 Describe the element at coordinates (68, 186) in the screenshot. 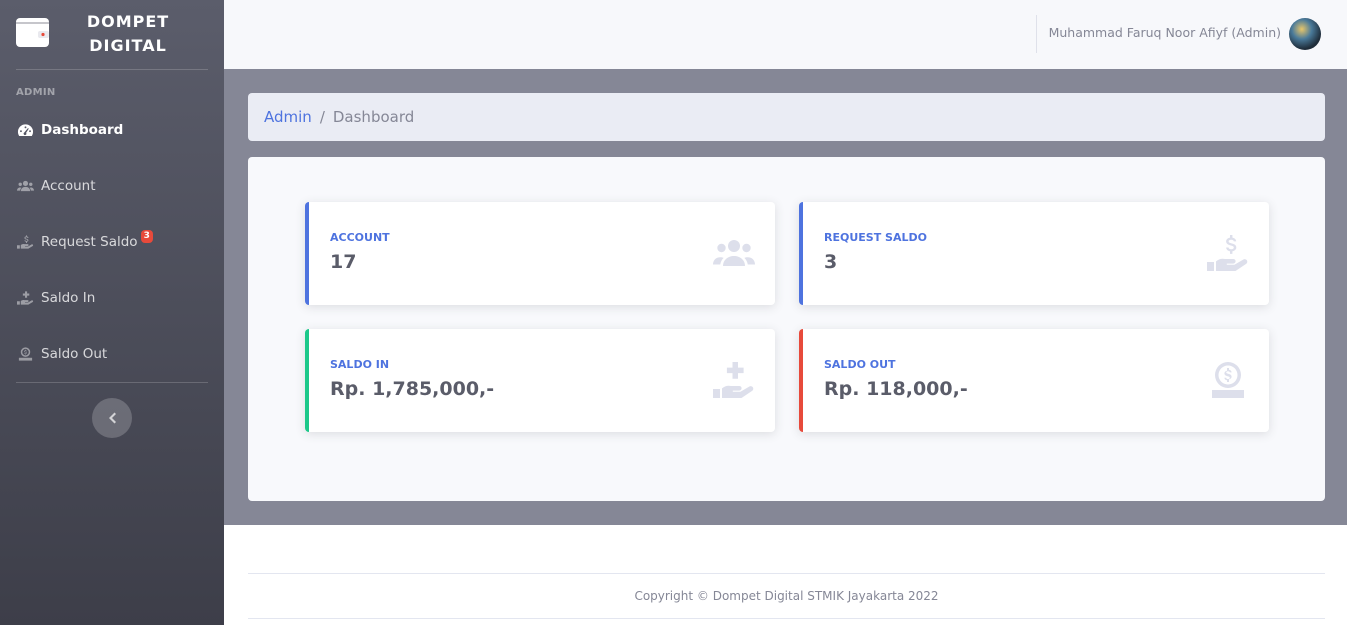

I see `sidebar-item-label: Account` at that location.